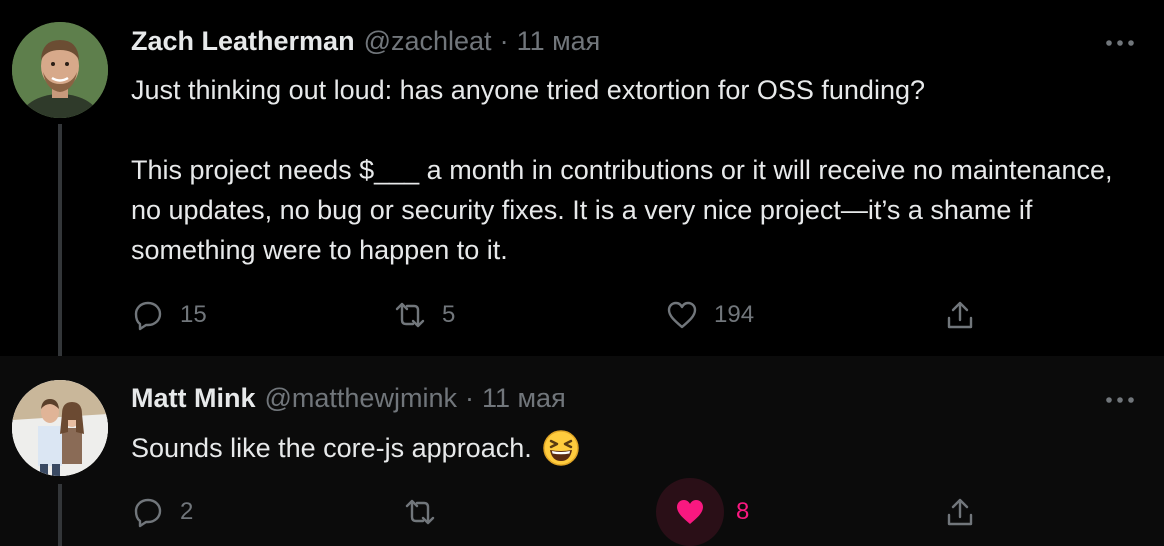 Image resolution: width=1164 pixels, height=546 pixels. I want to click on person-avatar-icon, so click(60, 70).